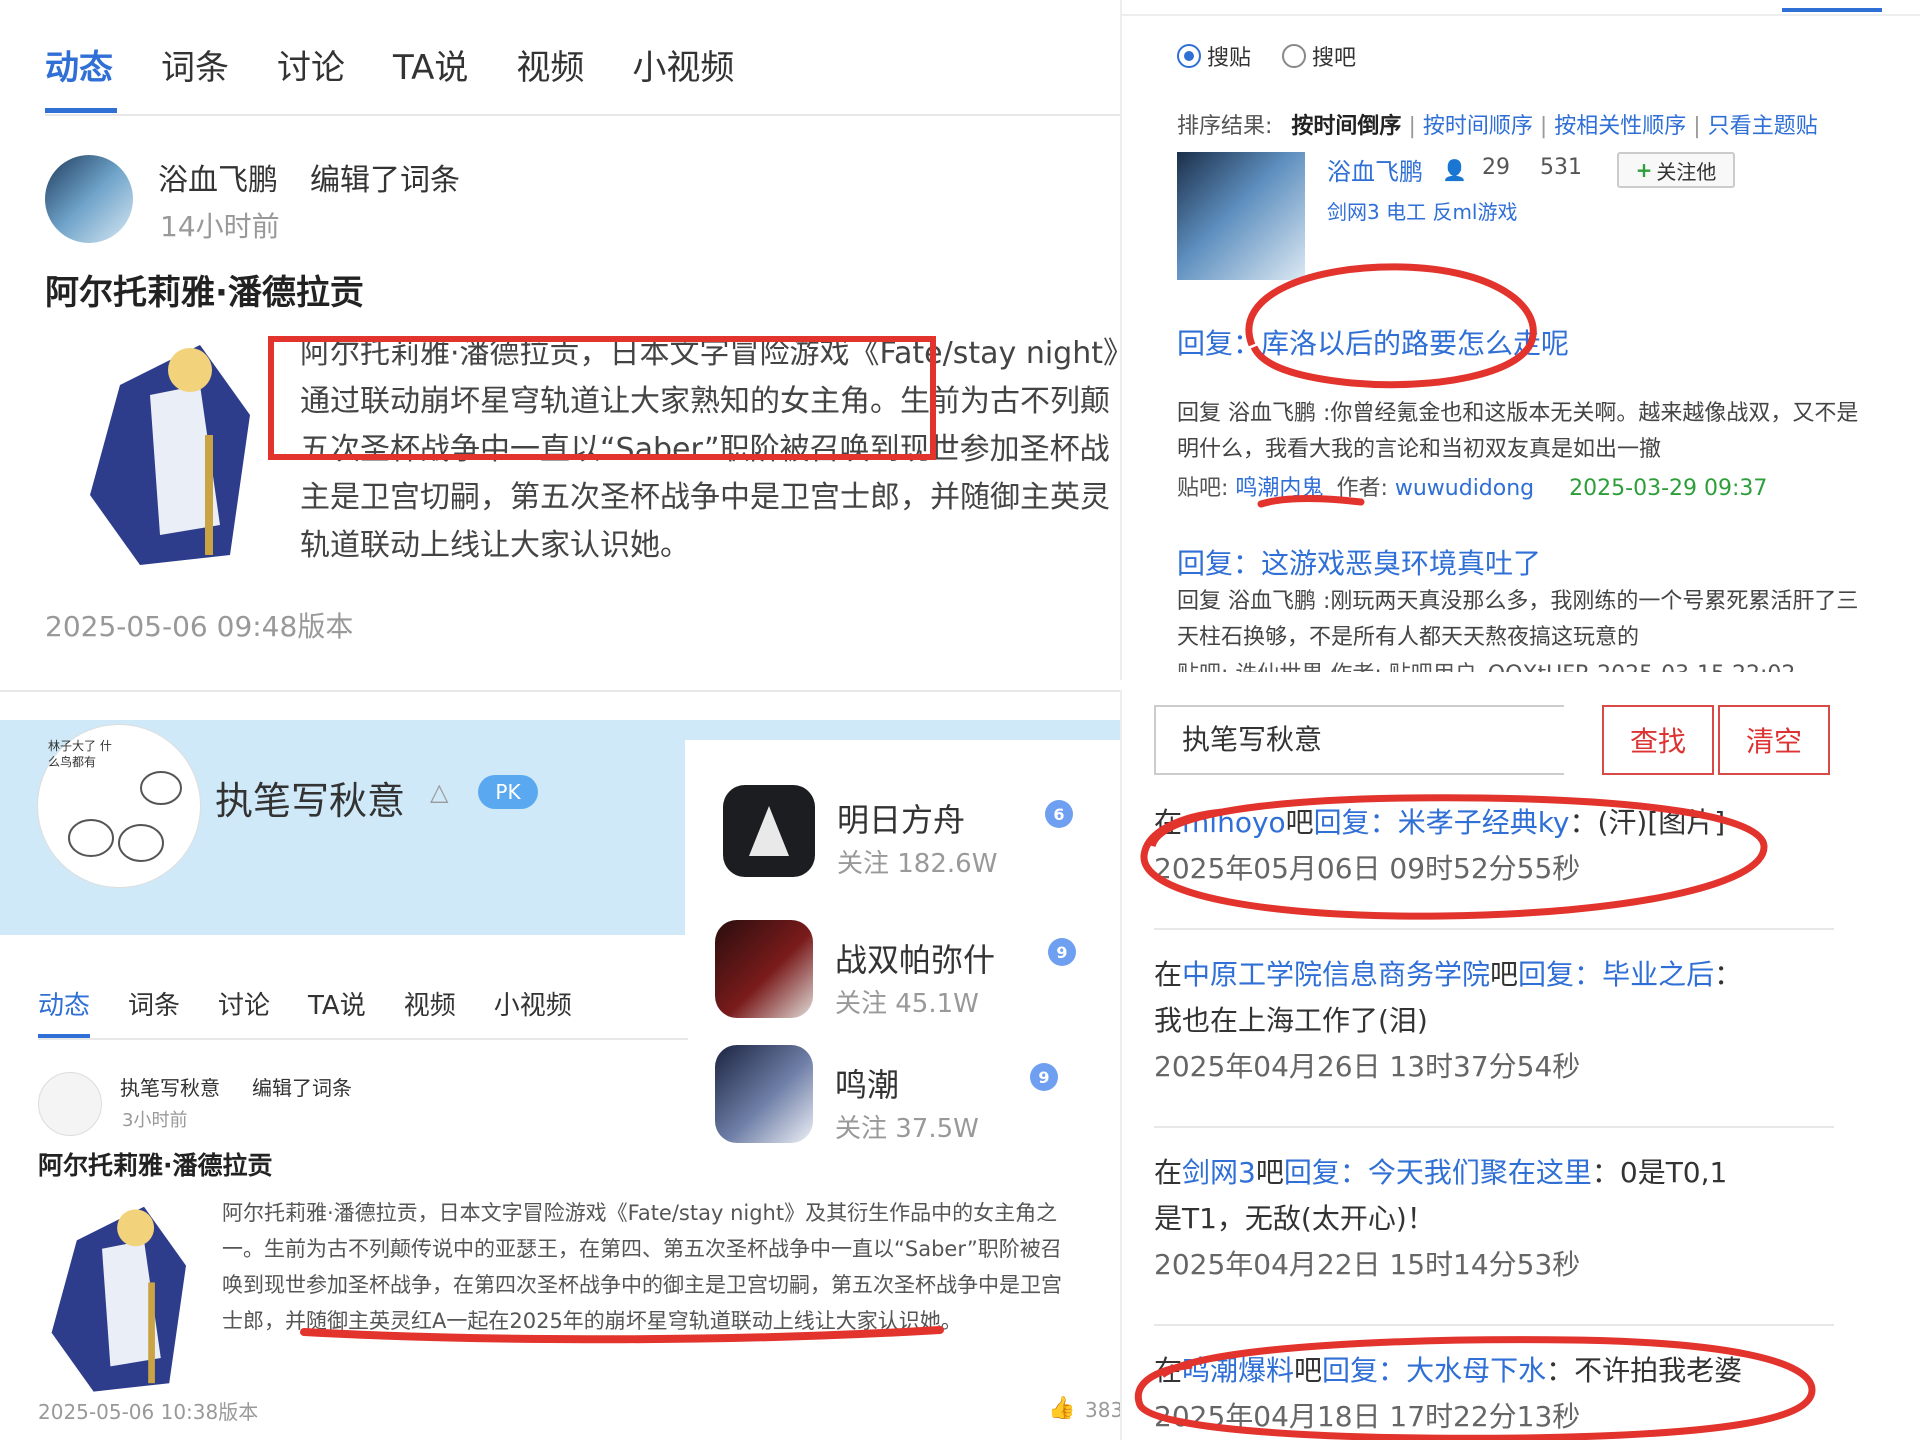  Describe the element at coordinates (1464, 488) in the screenshot. I see `reply-1-author: wuwudidong` at that location.